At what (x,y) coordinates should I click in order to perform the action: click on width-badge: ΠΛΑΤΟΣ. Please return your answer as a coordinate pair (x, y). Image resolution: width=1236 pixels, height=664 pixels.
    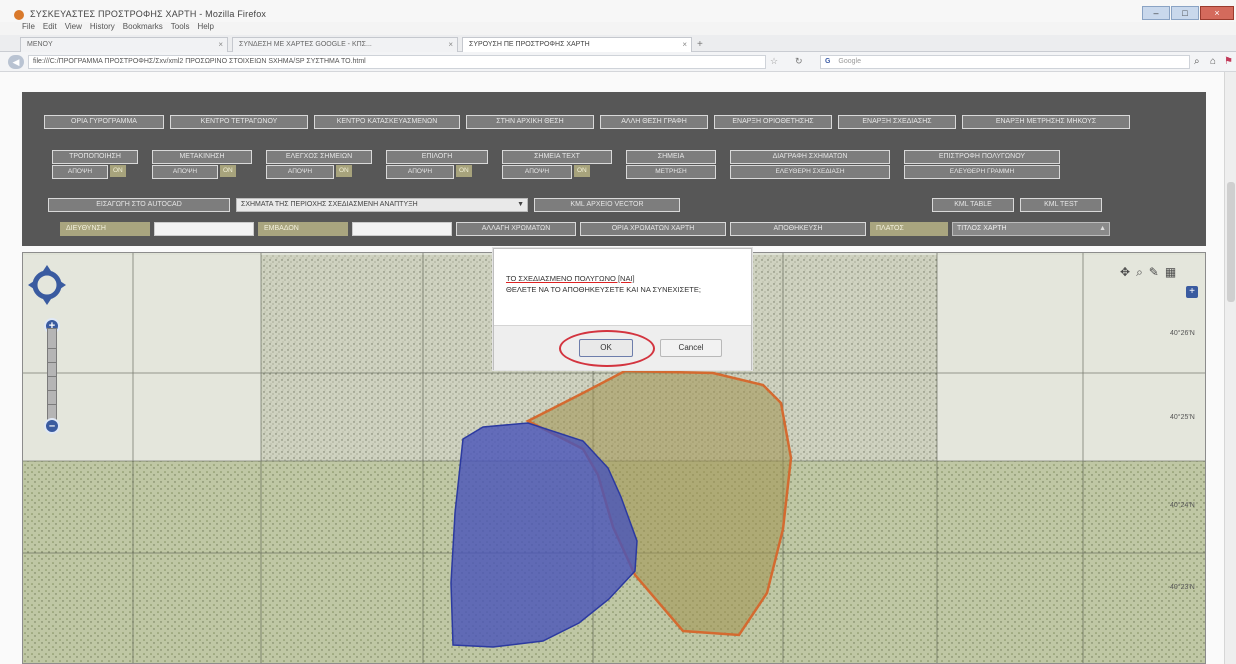
    Looking at the image, I should click on (909, 229).